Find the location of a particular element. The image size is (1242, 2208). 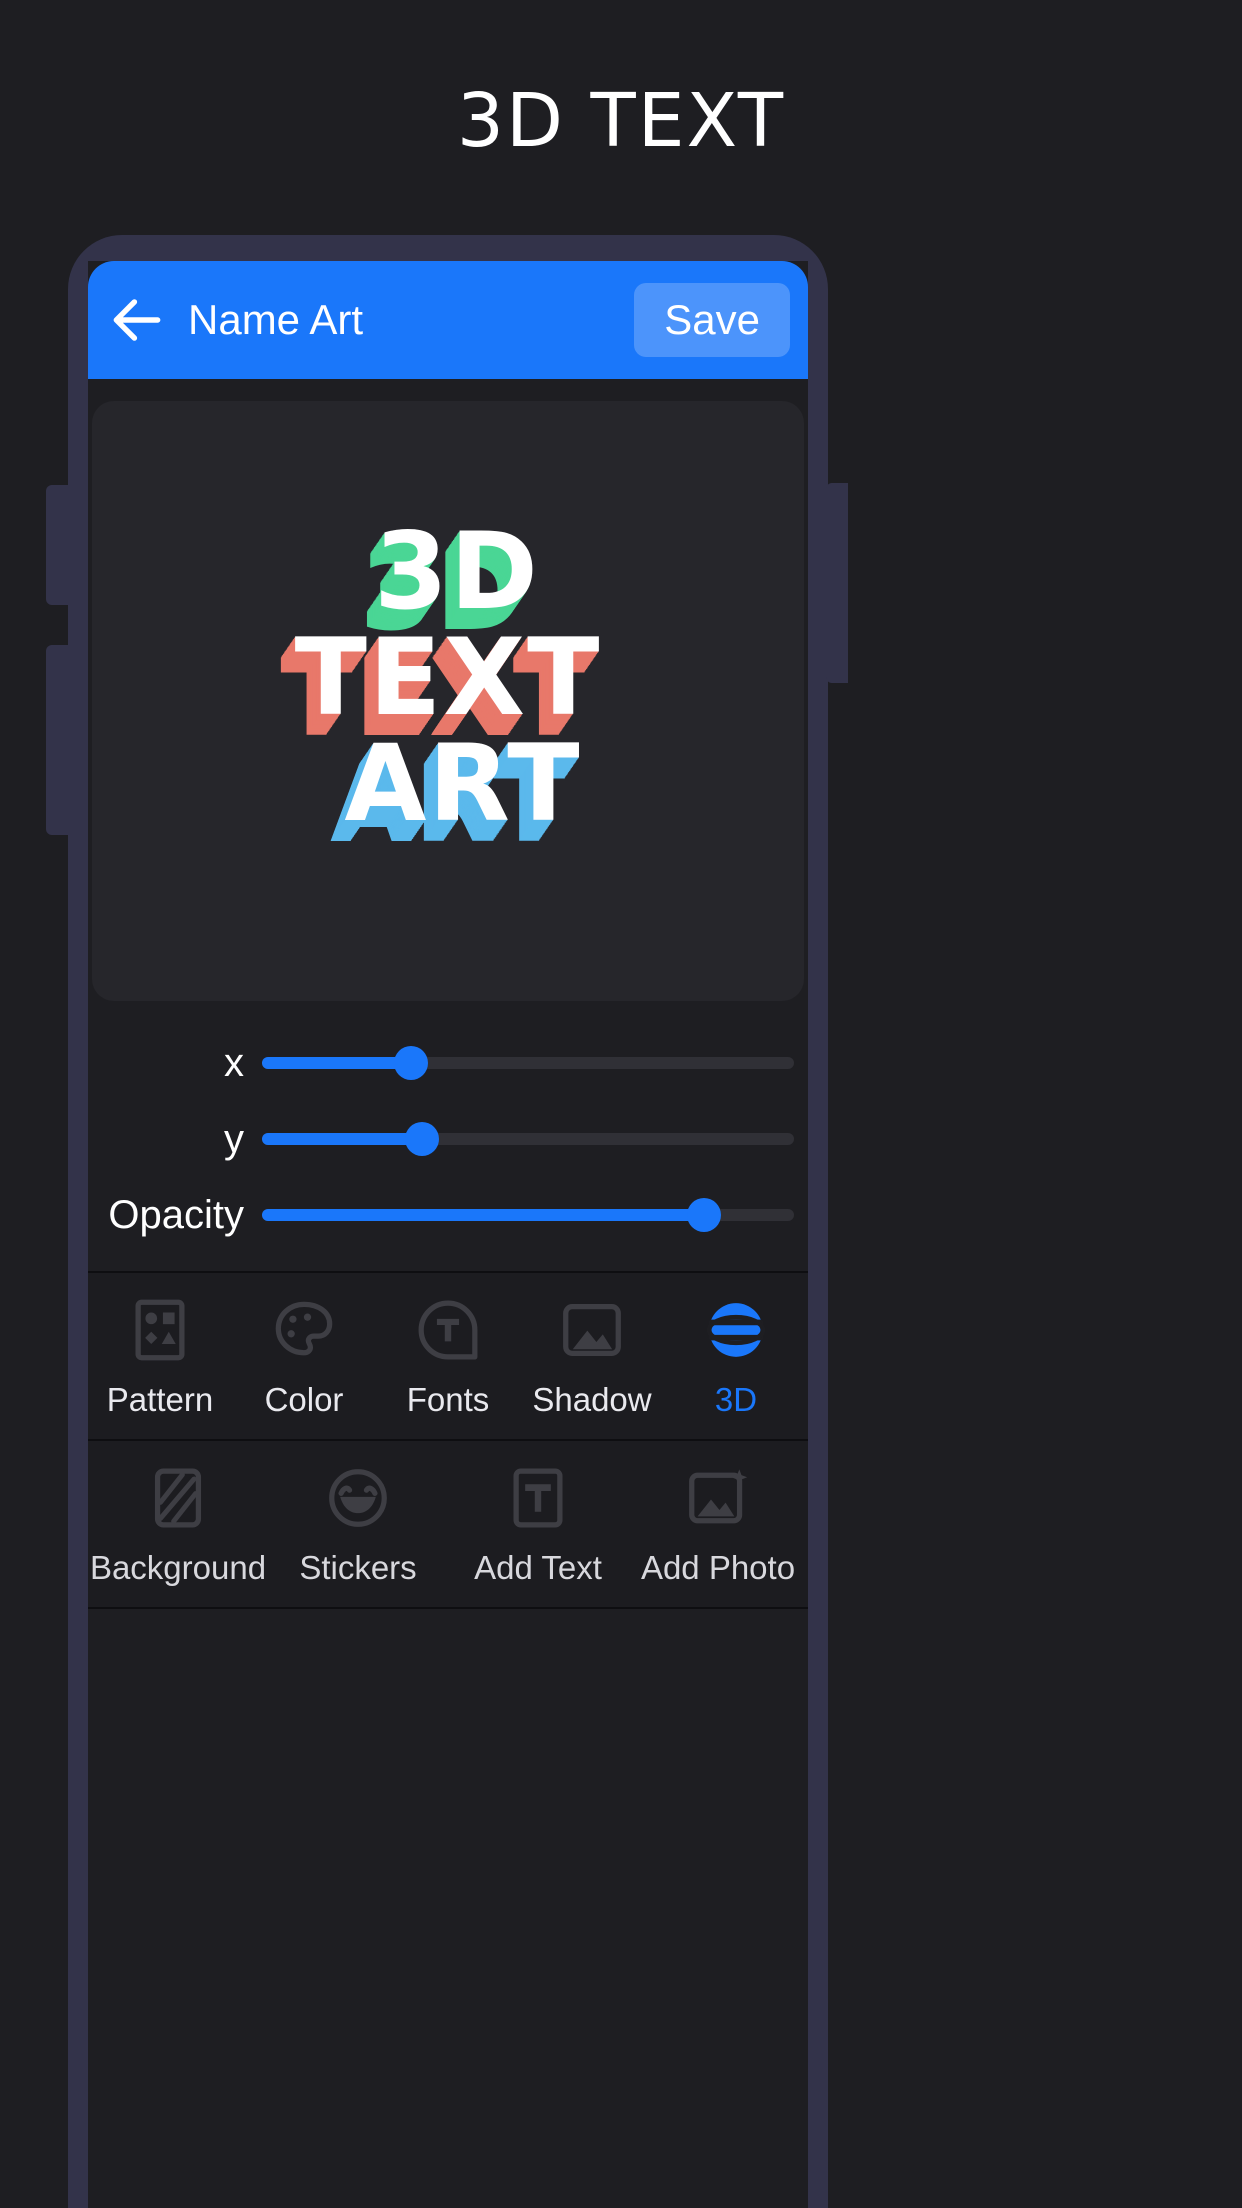

slider-label-y: y is located at coordinates (234, 1138).